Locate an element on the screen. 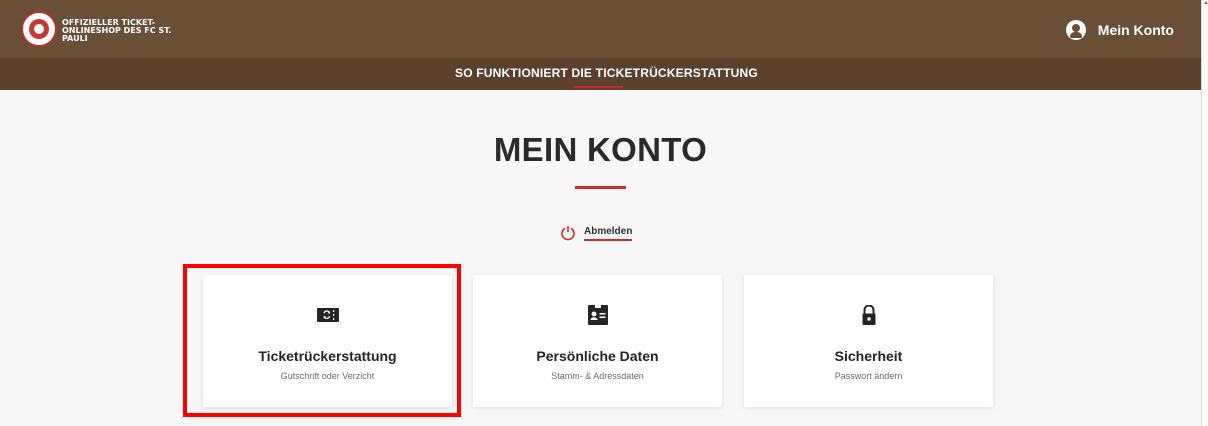  power-icon is located at coordinates (568, 233).